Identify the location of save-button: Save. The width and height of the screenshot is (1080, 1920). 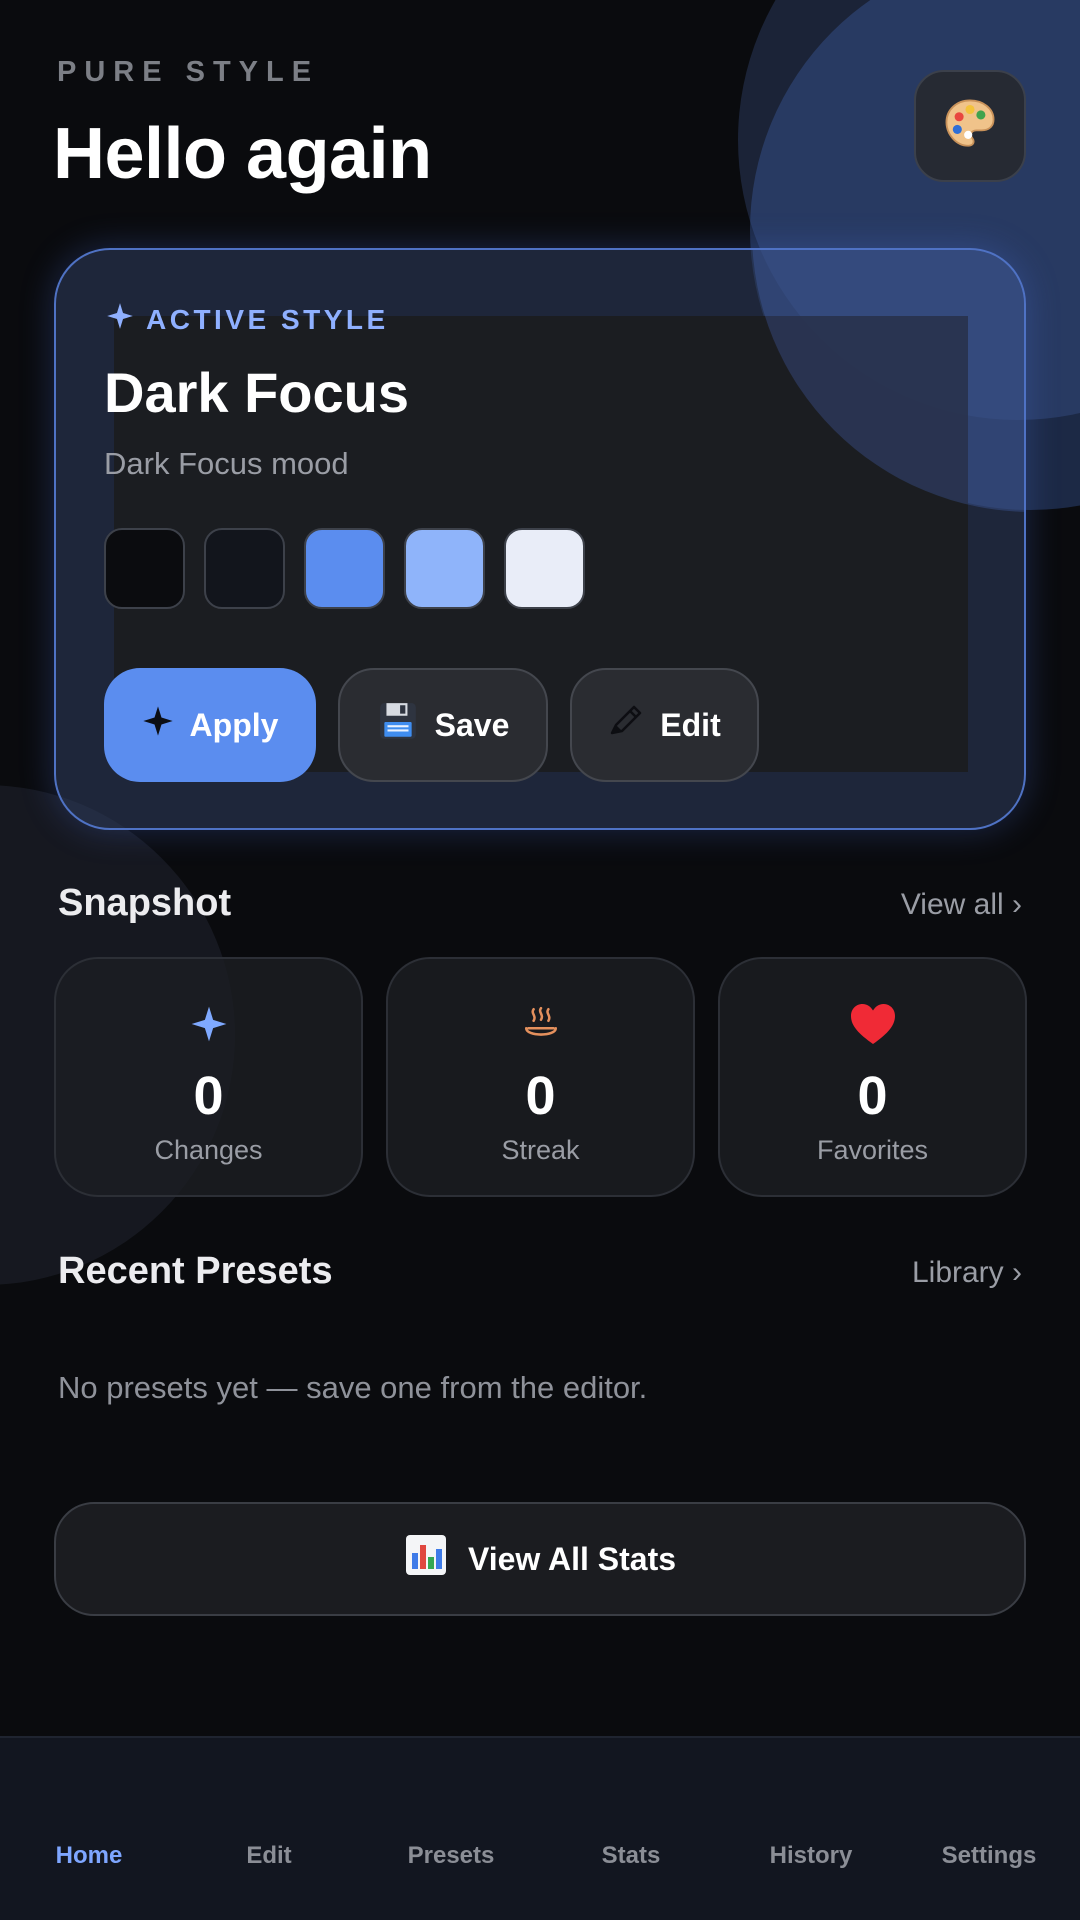
(443, 725).